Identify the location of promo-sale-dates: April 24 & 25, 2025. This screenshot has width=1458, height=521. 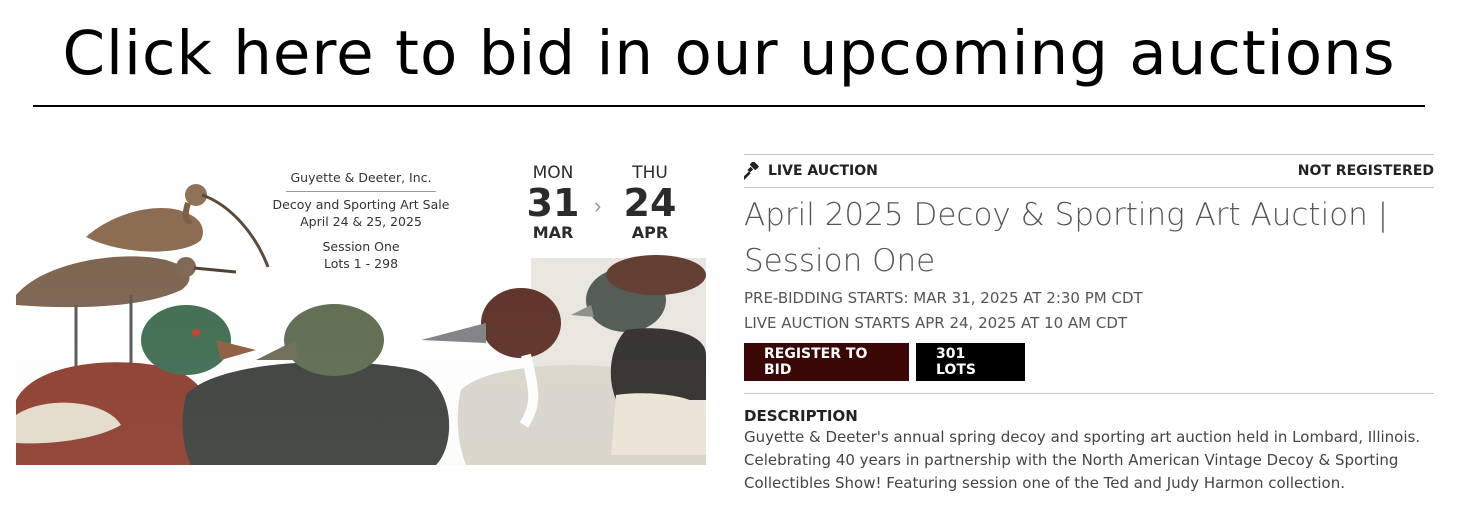
(361, 221).